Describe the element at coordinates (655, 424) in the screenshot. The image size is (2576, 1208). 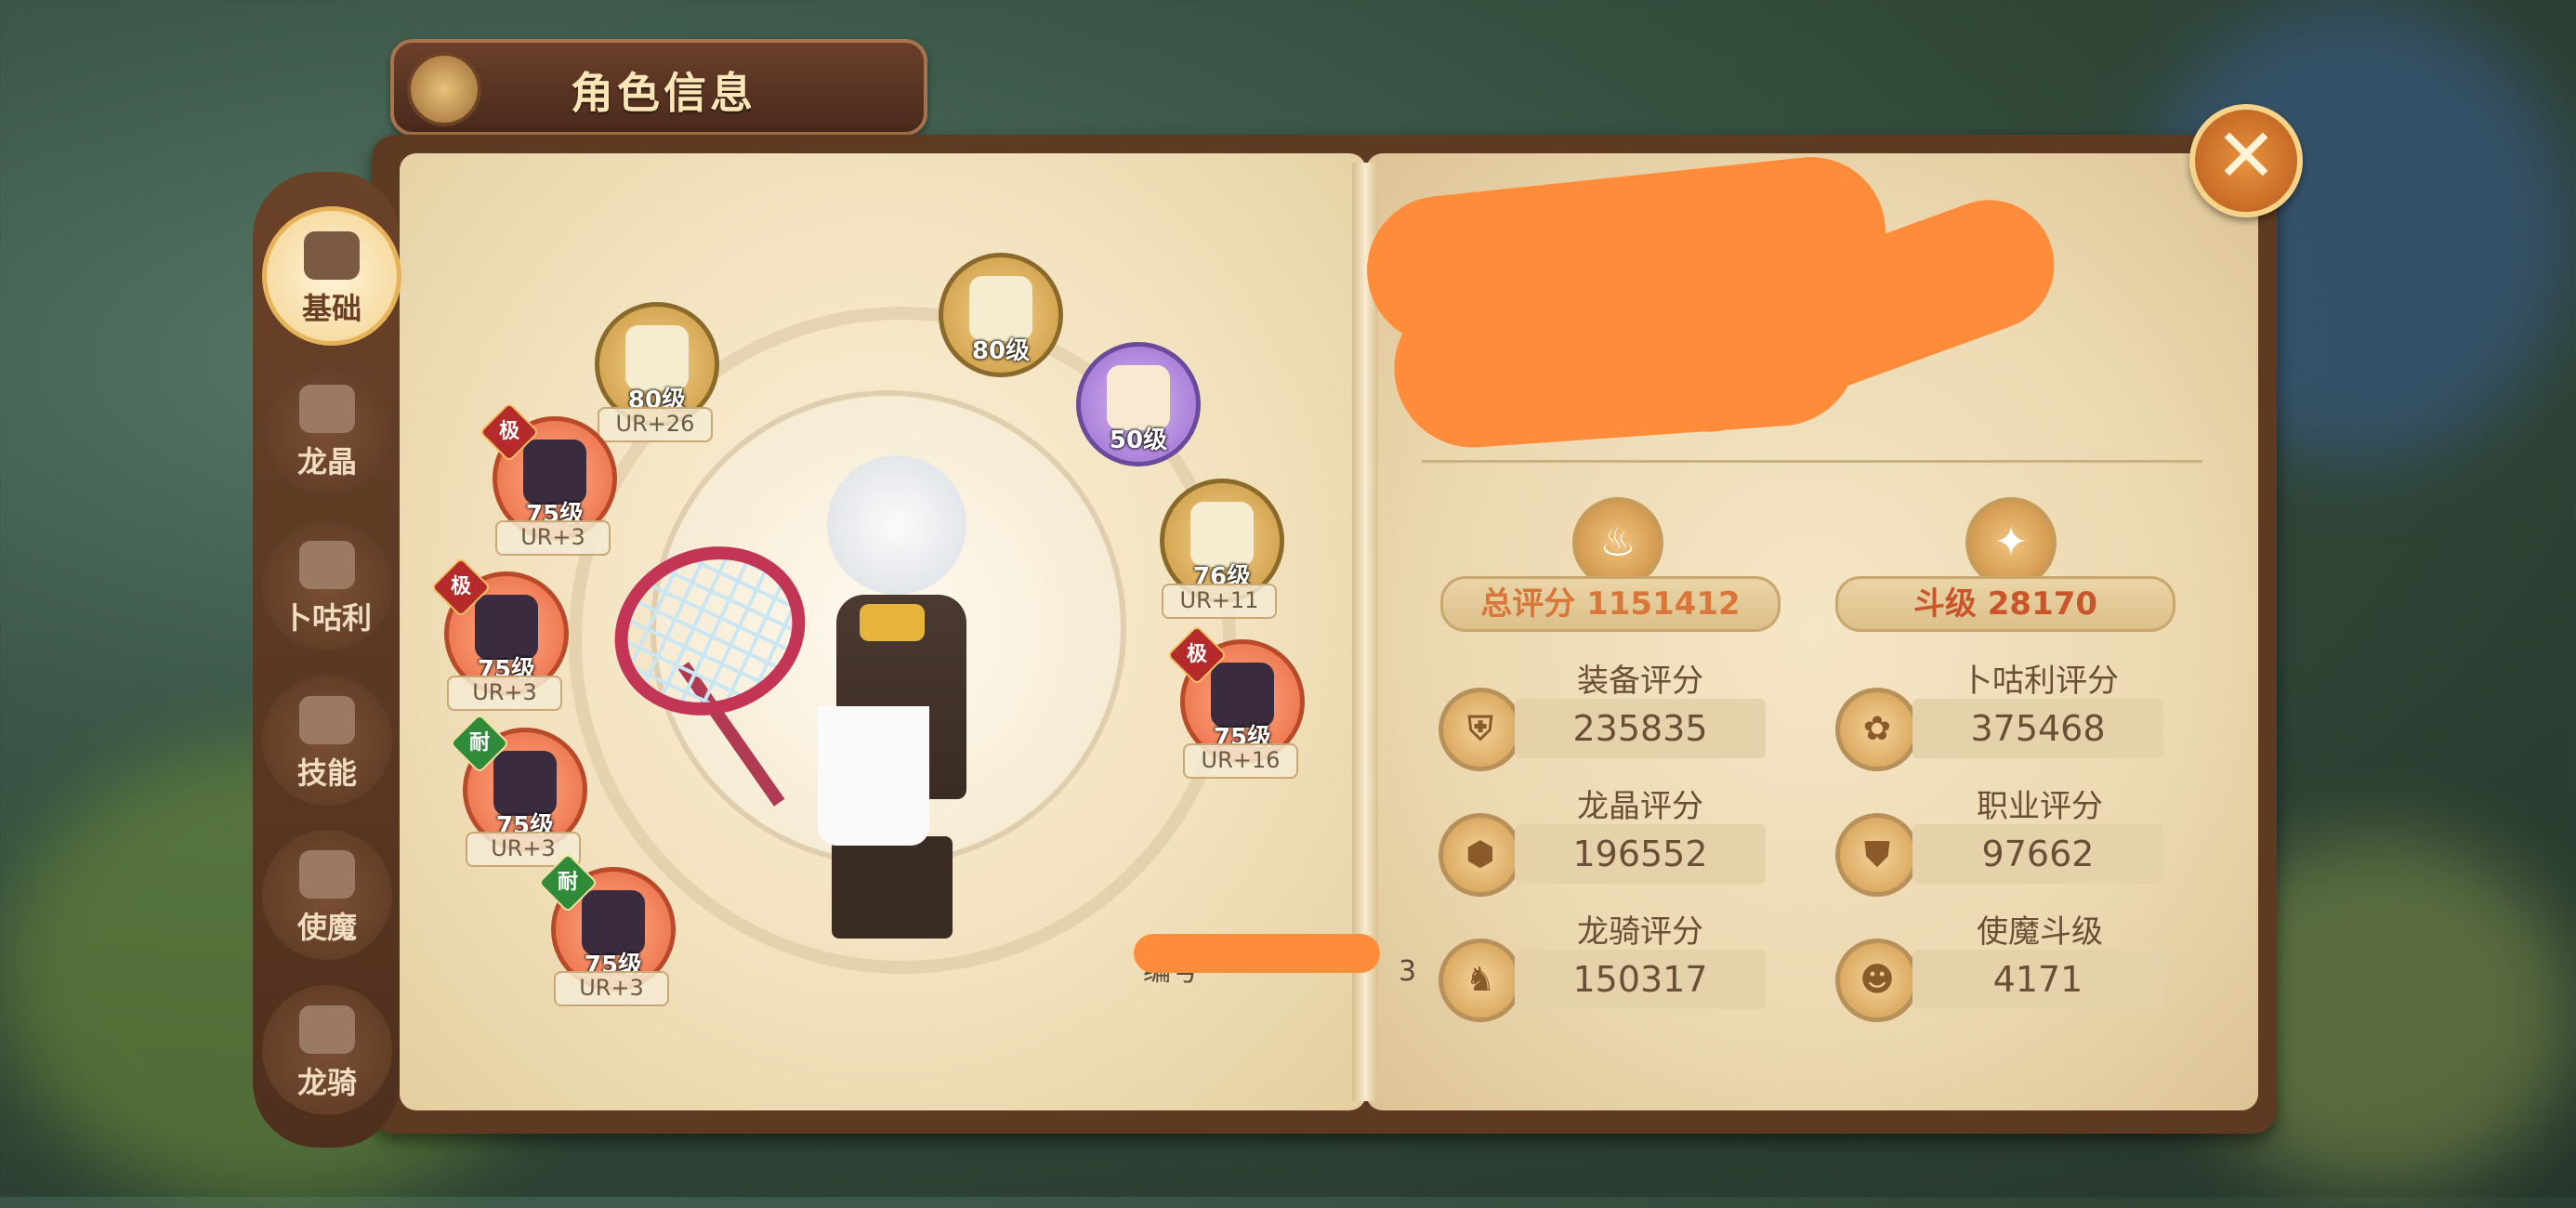
I see `slot-ur: UR+26` at that location.